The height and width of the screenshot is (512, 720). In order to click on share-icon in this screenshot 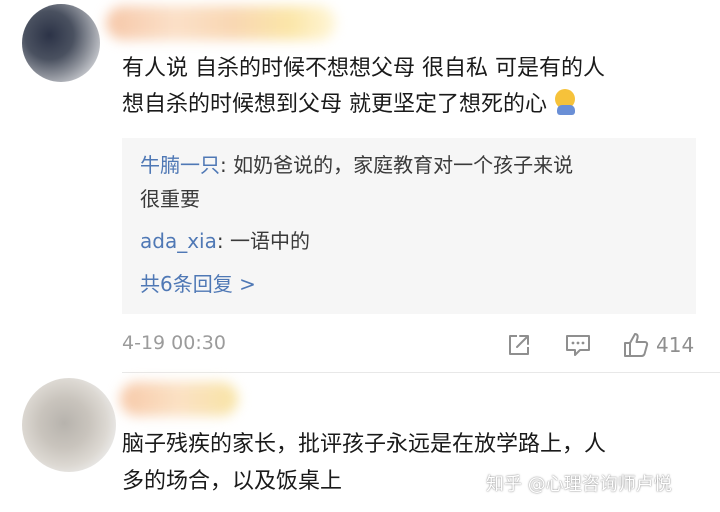, I will do `click(519, 345)`.